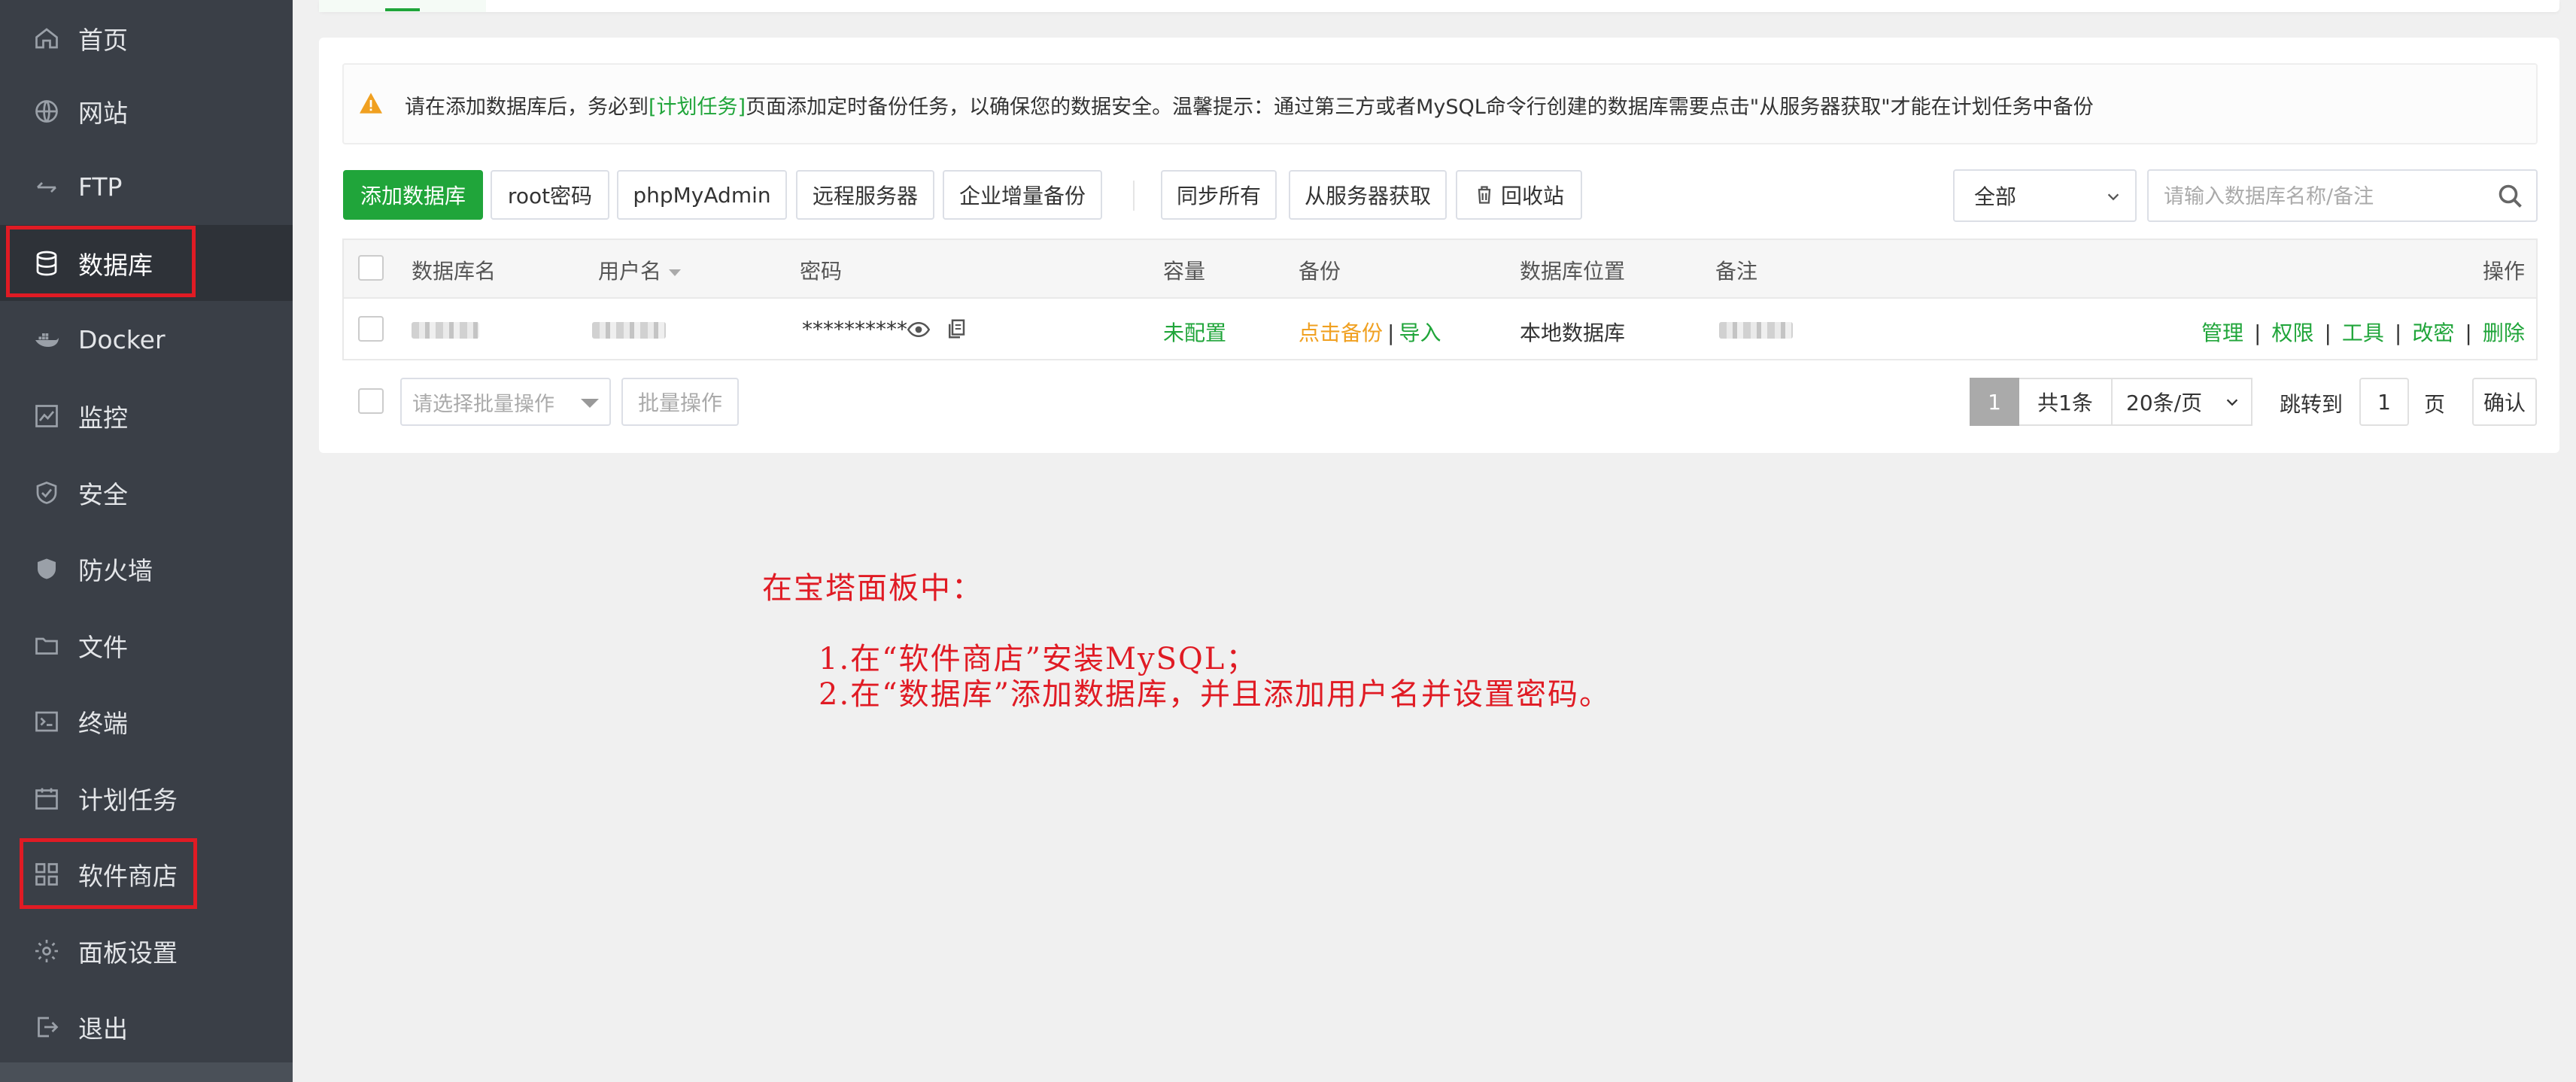 The height and width of the screenshot is (1082, 2576). I want to click on globe-icon, so click(47, 111).